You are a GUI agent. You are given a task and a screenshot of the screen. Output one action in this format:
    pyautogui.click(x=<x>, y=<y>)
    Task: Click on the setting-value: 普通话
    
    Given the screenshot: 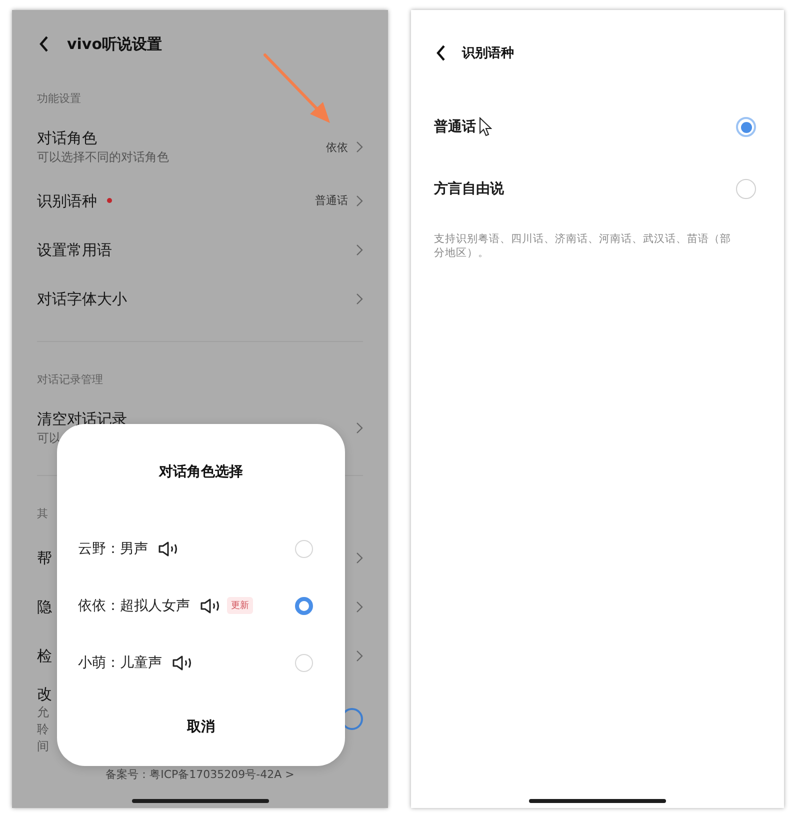 What is the action you would take?
    pyautogui.click(x=331, y=200)
    